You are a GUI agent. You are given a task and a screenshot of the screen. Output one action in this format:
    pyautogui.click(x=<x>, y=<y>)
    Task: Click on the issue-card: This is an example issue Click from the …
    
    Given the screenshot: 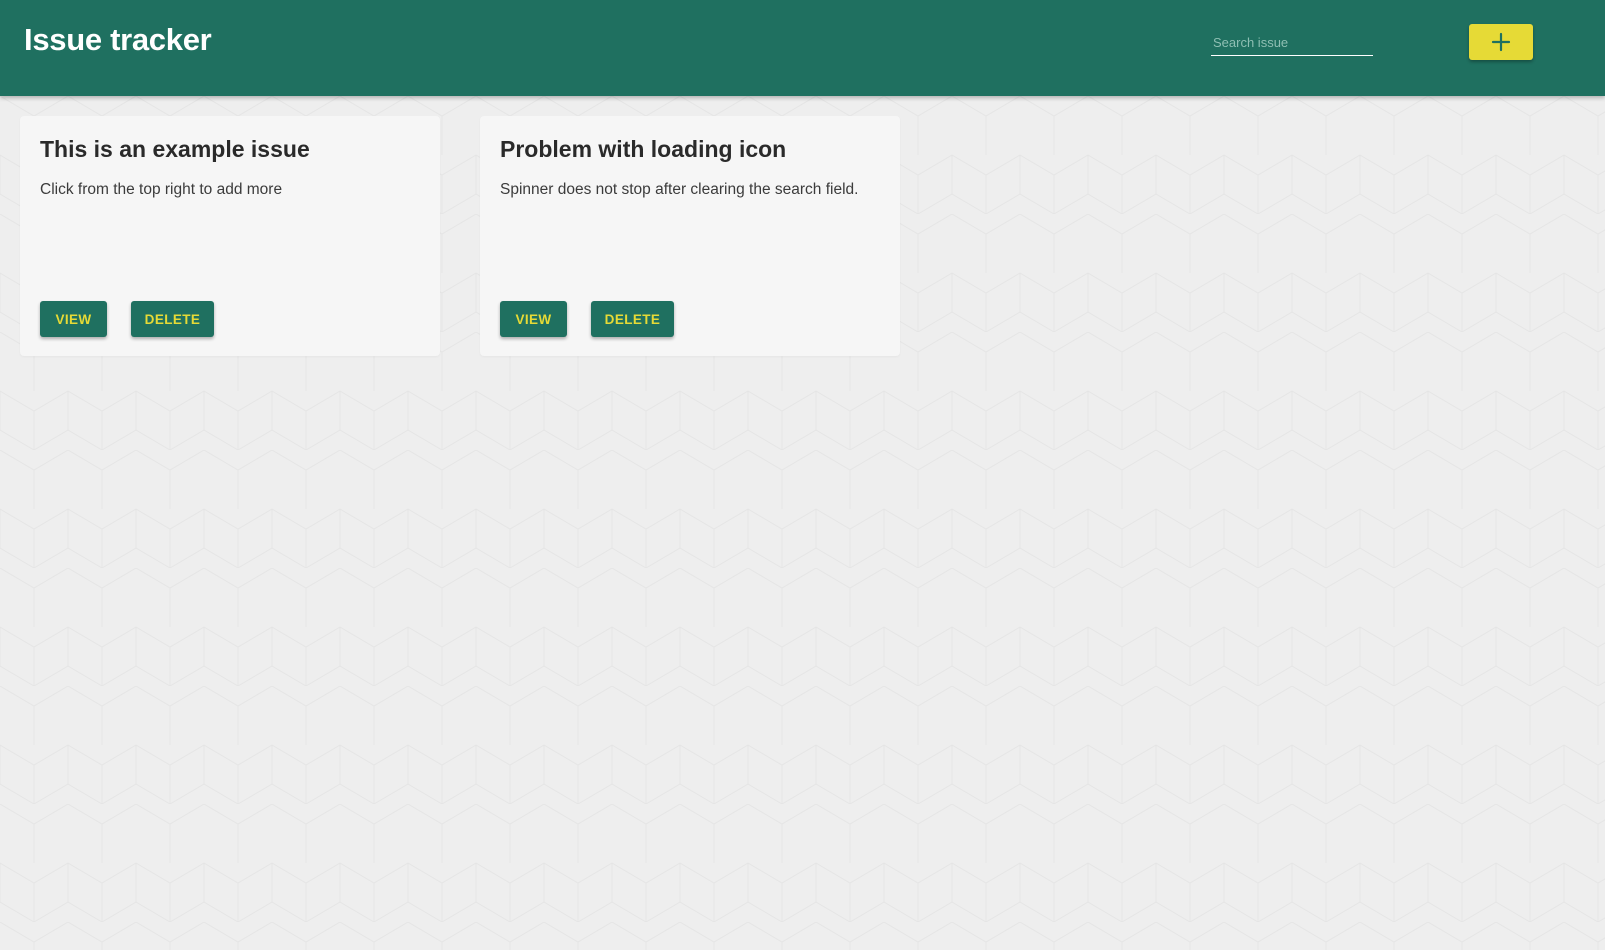 What is the action you would take?
    pyautogui.click(x=230, y=236)
    